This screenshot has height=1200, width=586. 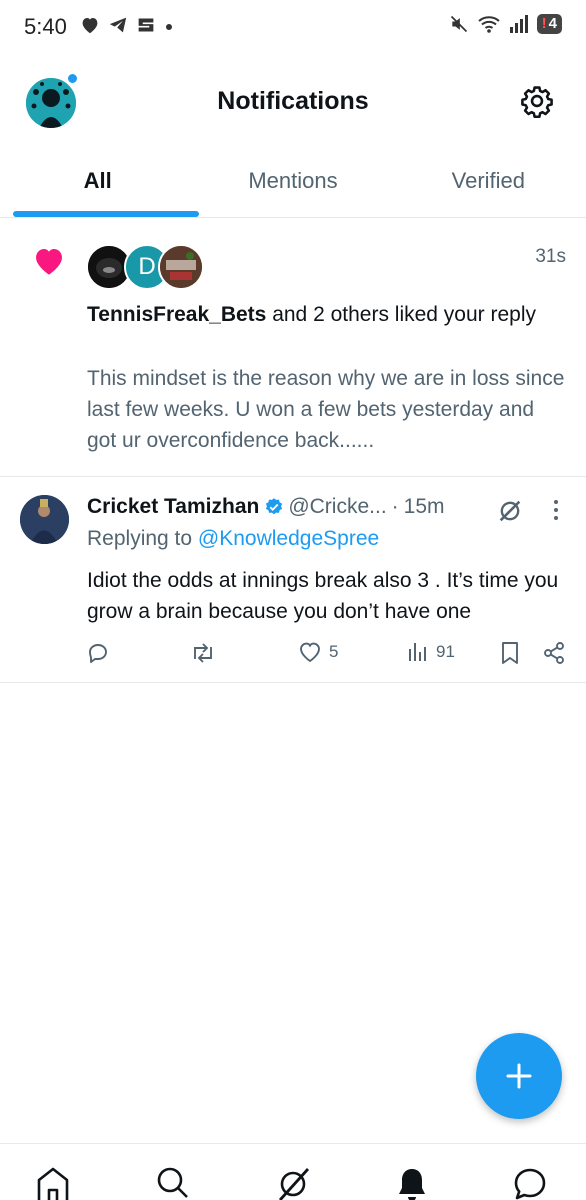 I want to click on tweet-actions: 5 91, so click(x=327, y=655).